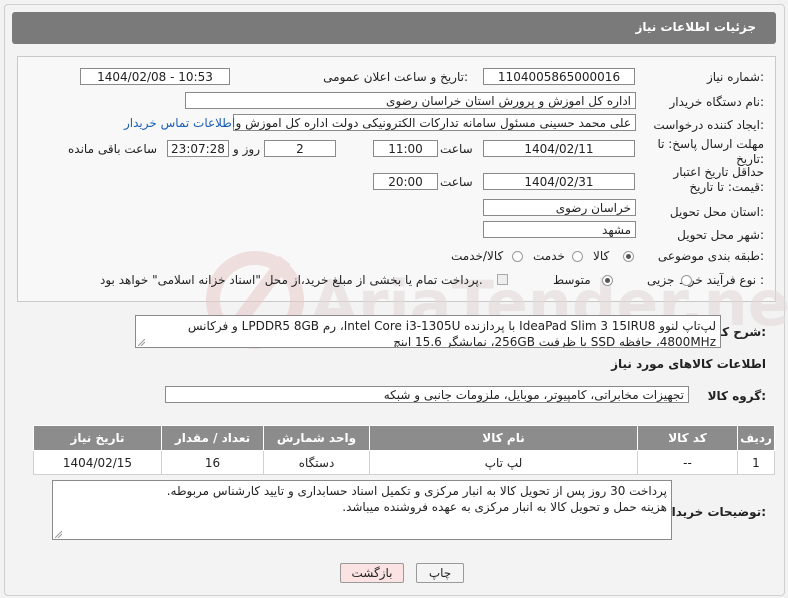 The width and height of the screenshot is (788, 598). What do you see at coordinates (502, 279) in the screenshot?
I see `treasury-payment-checkbox` at bounding box center [502, 279].